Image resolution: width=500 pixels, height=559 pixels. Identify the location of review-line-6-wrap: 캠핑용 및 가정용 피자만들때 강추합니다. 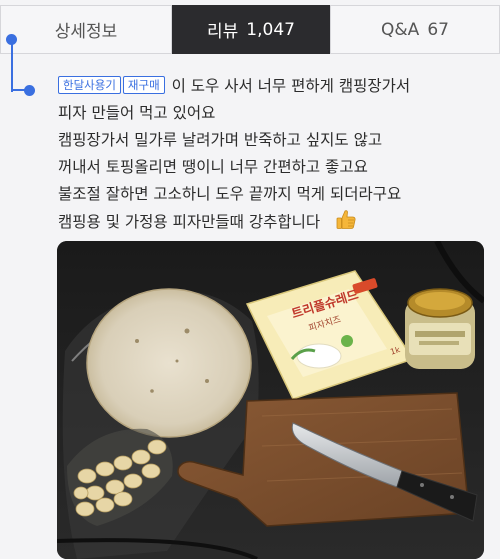
(273, 223).